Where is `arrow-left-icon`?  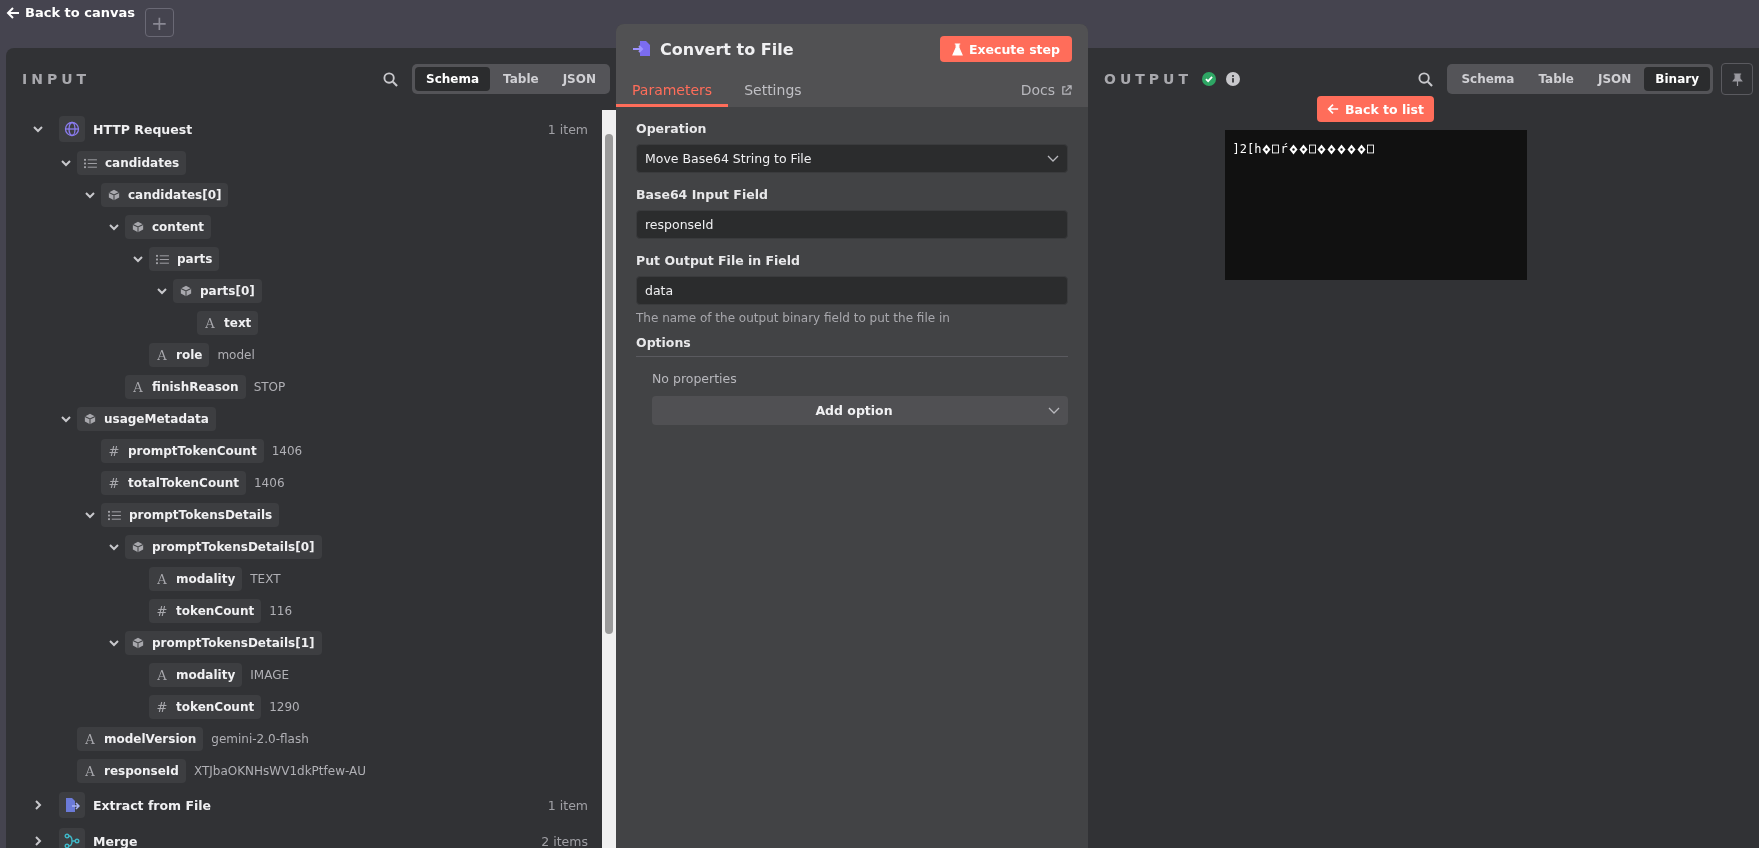 arrow-left-icon is located at coordinates (13, 12).